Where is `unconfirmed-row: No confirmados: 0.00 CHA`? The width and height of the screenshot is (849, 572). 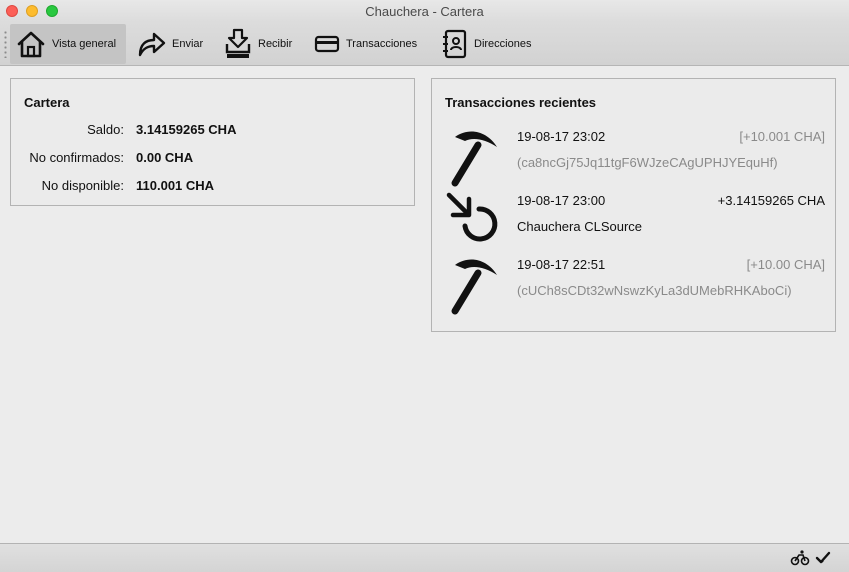 unconfirmed-row: No confirmados: 0.00 CHA is located at coordinates (213, 159).